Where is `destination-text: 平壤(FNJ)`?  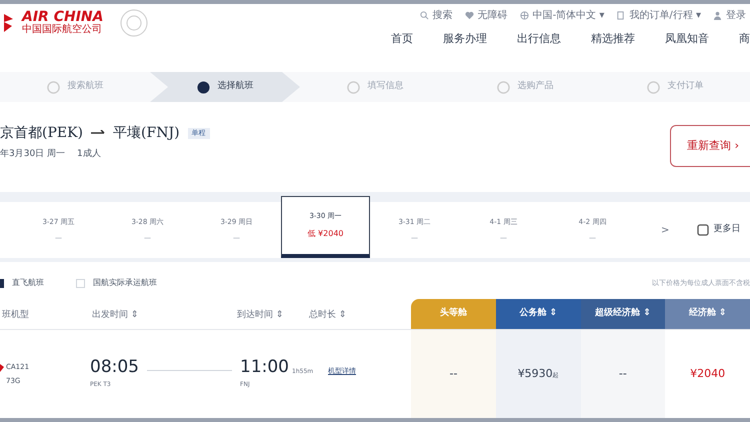 destination-text: 平壤(FNJ) is located at coordinates (146, 133).